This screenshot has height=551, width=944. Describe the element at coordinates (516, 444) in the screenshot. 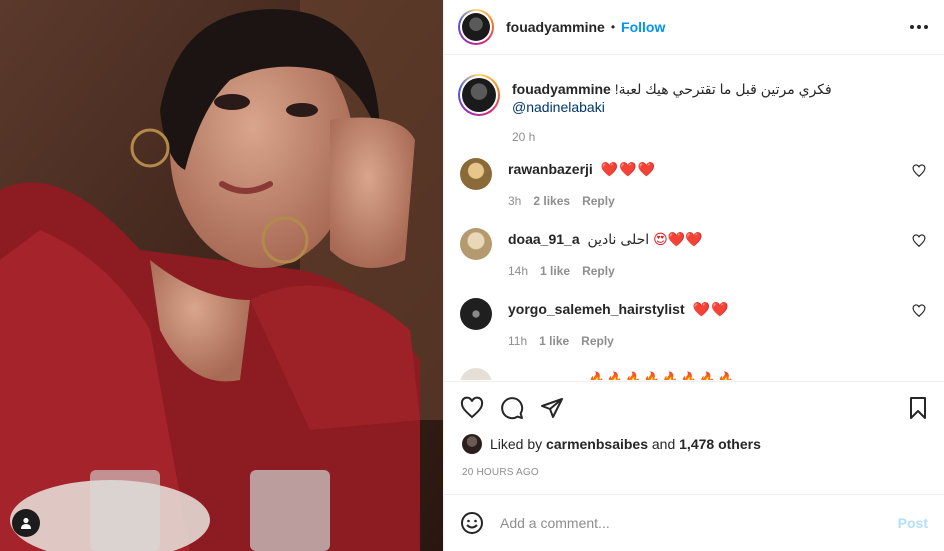

I see `likes-prefix: Liked by` at that location.